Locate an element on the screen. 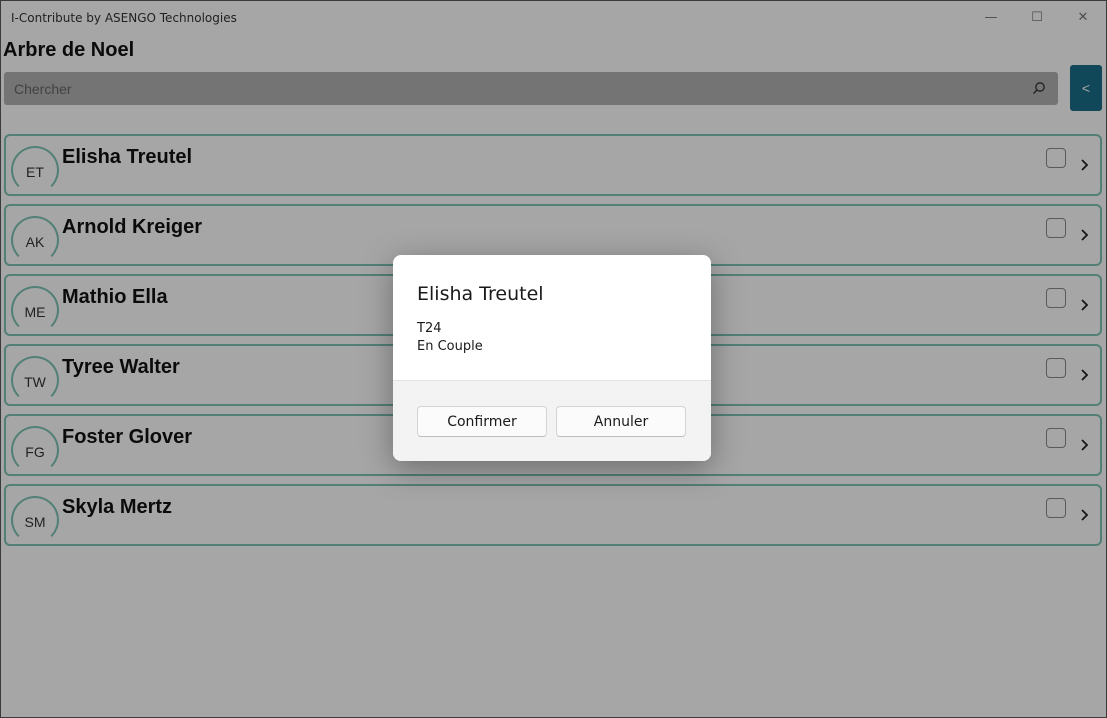  dialog-detail-status: En Couple is located at coordinates (450, 346).